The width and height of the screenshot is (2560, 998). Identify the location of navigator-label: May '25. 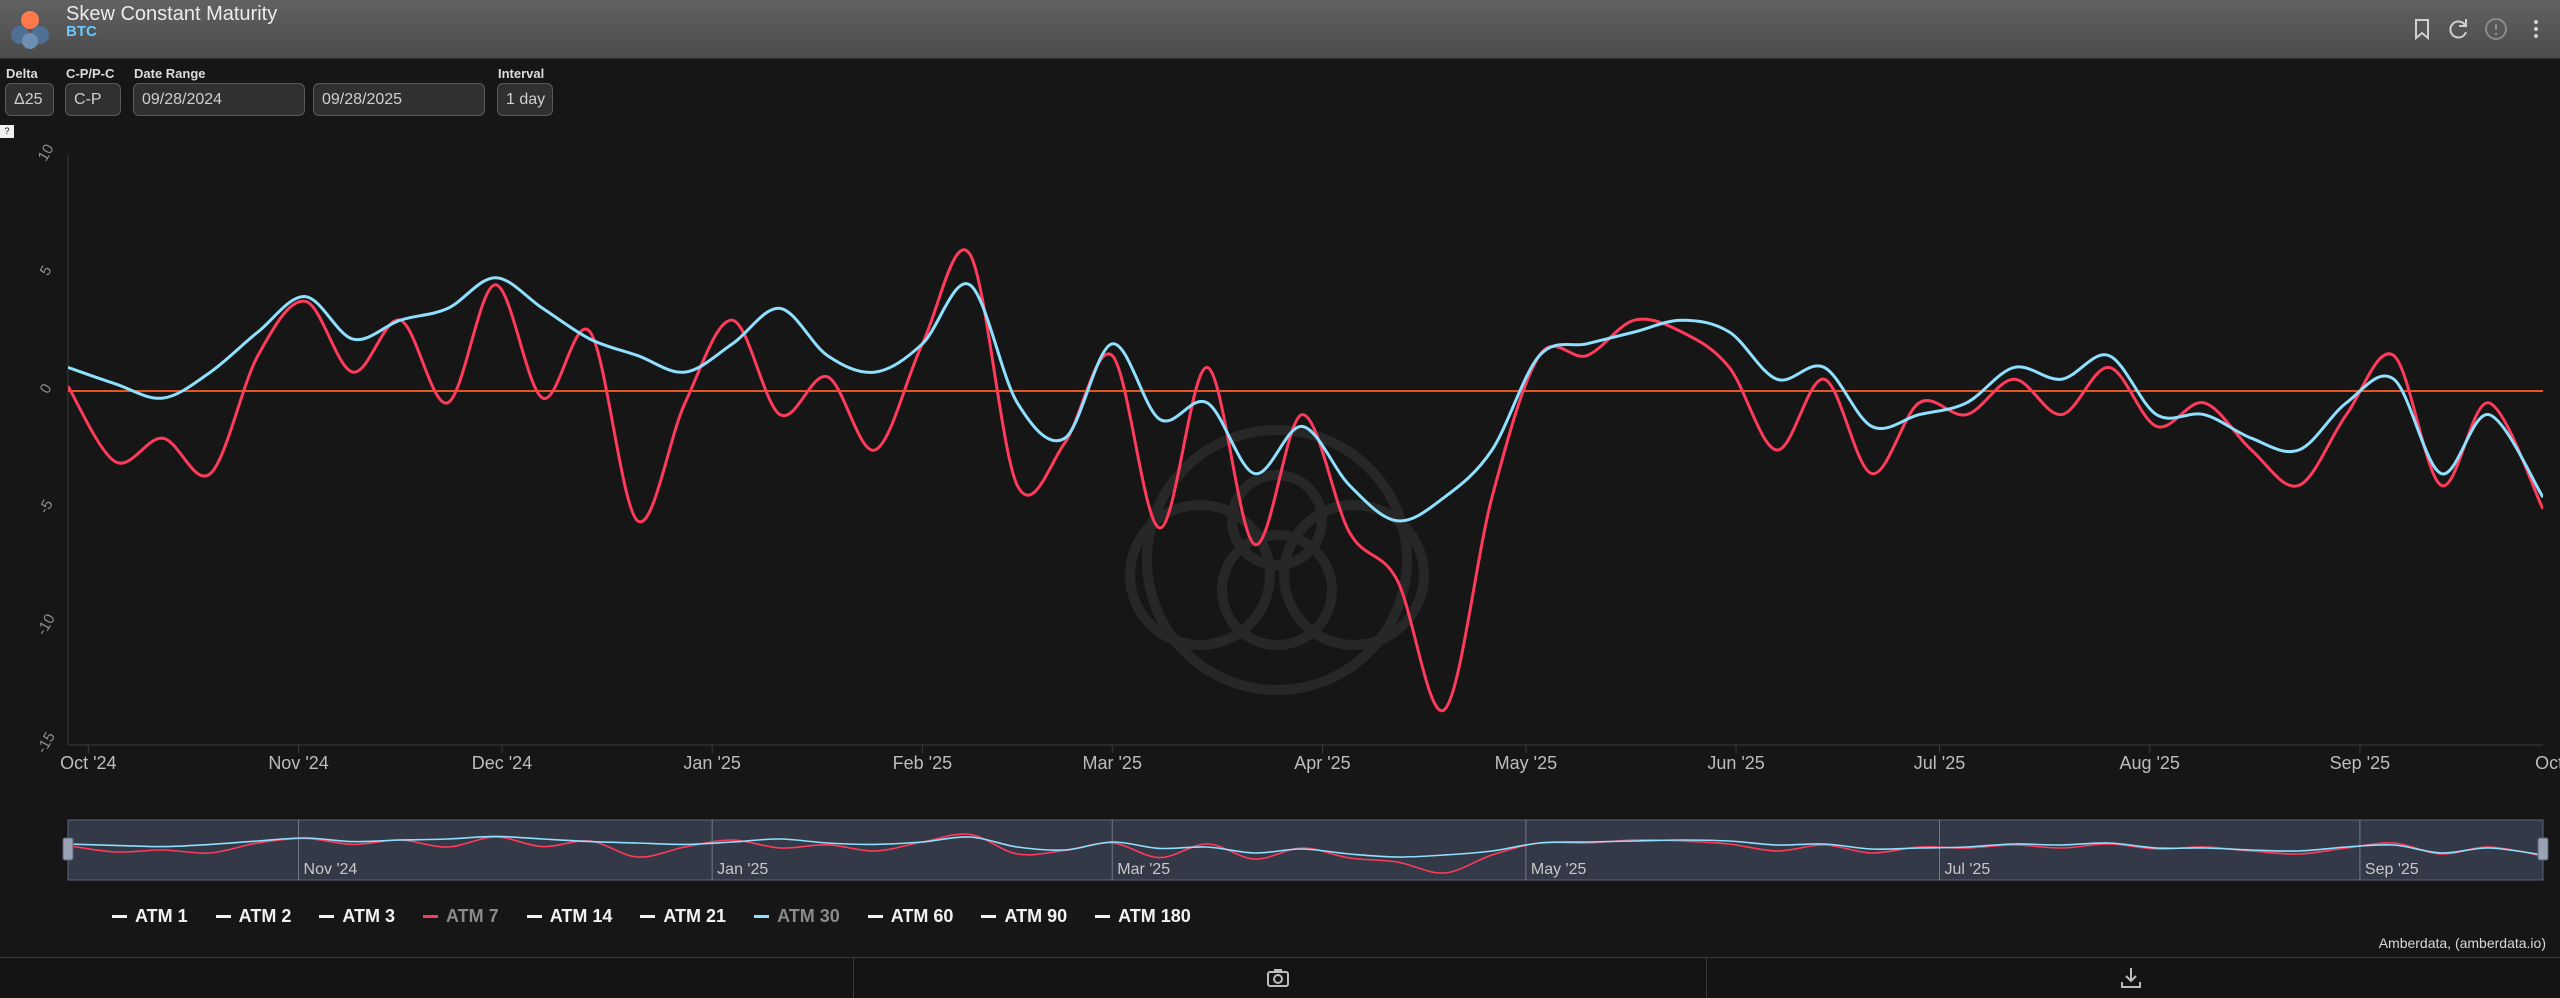
(1559, 869).